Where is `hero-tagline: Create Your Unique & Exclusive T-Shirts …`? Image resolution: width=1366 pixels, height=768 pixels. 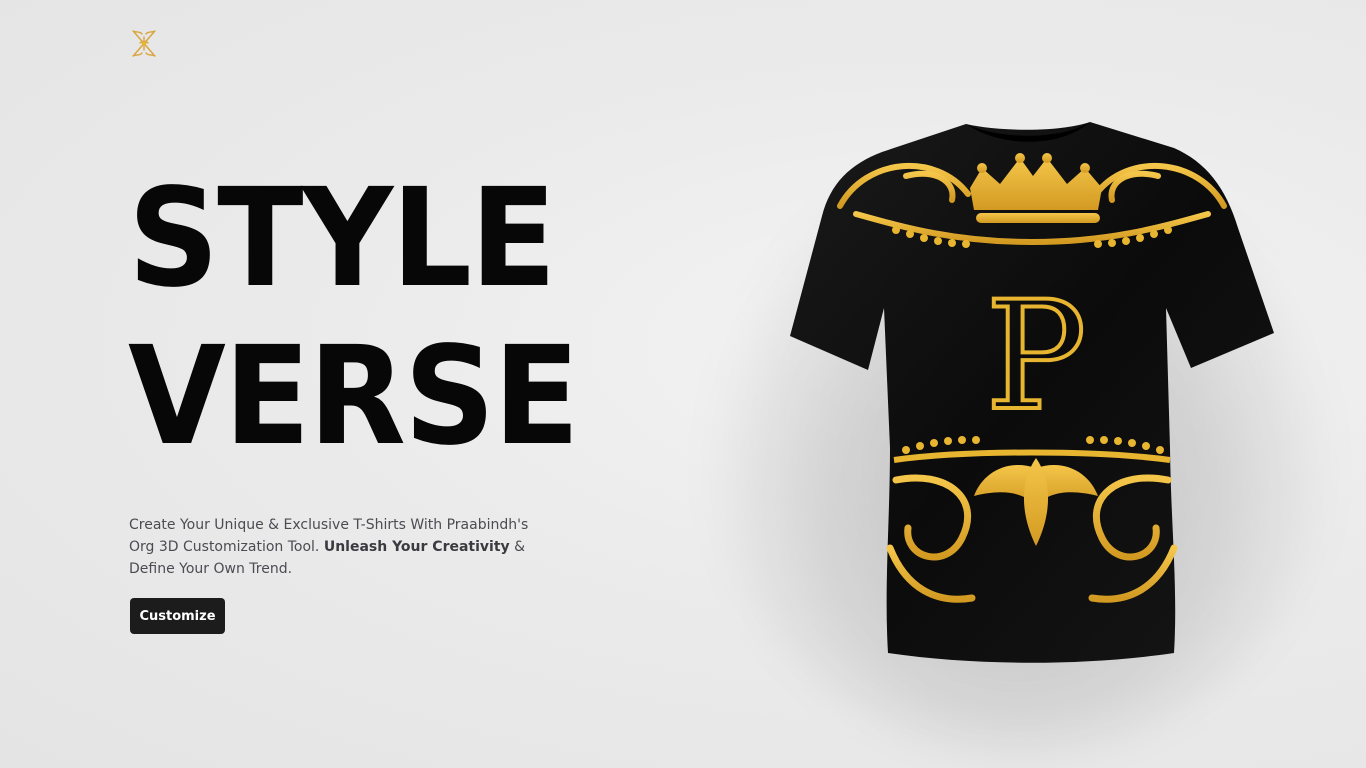 hero-tagline: Create Your Unique & Exclusive T-Shirts … is located at coordinates (329, 547).